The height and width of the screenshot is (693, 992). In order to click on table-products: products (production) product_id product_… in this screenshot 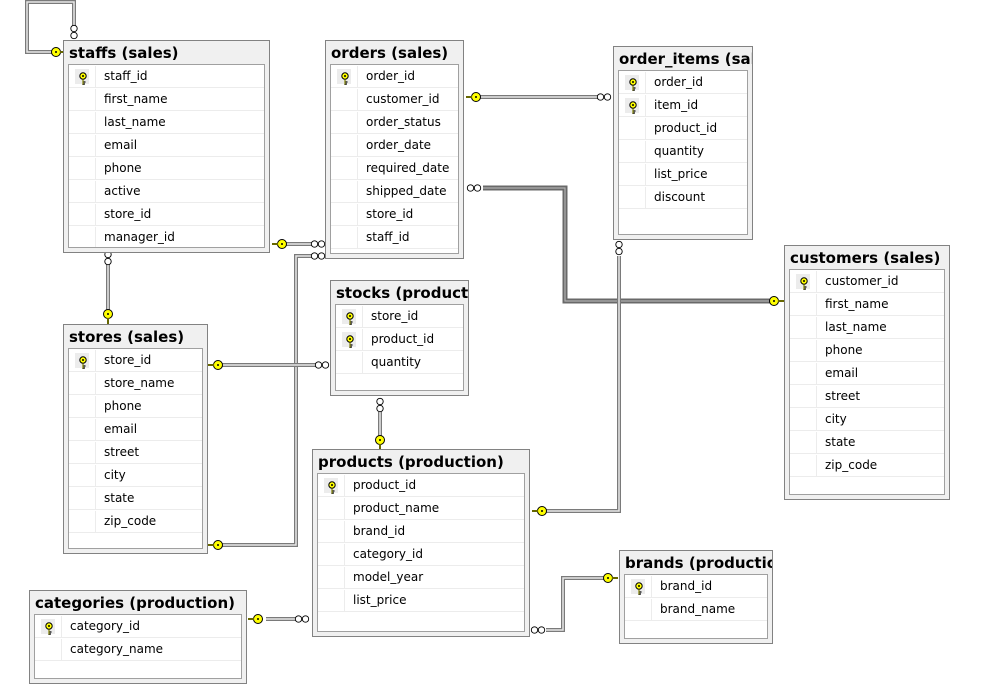, I will do `click(421, 543)`.